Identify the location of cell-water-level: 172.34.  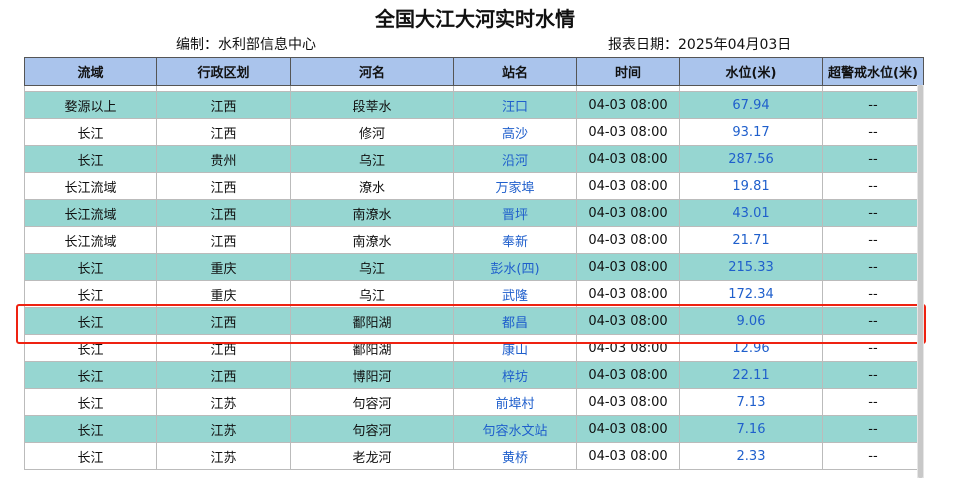
(751, 294).